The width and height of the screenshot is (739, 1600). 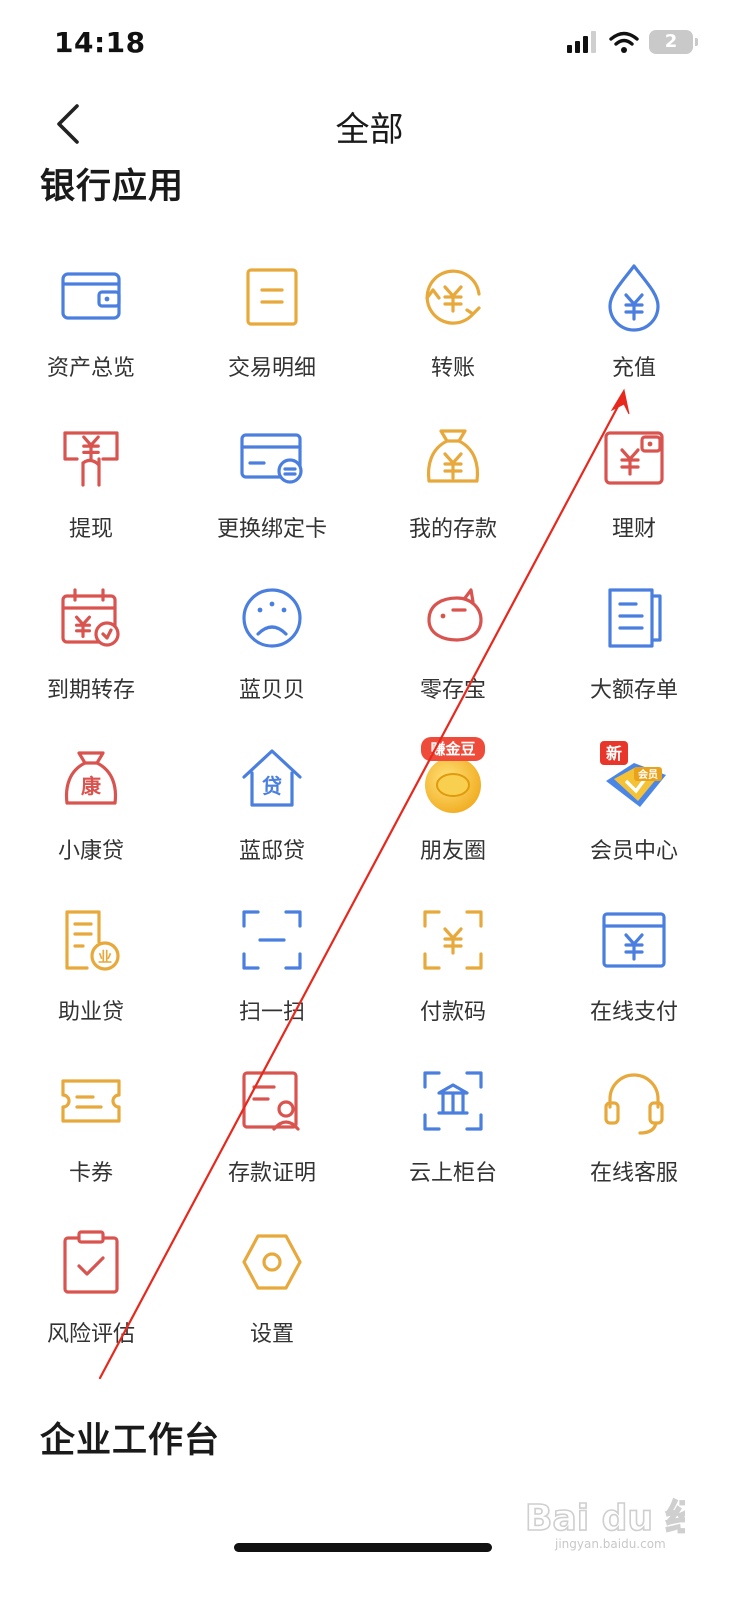 What do you see at coordinates (91, 333) in the screenshot?
I see `app-item: 资产总览` at bounding box center [91, 333].